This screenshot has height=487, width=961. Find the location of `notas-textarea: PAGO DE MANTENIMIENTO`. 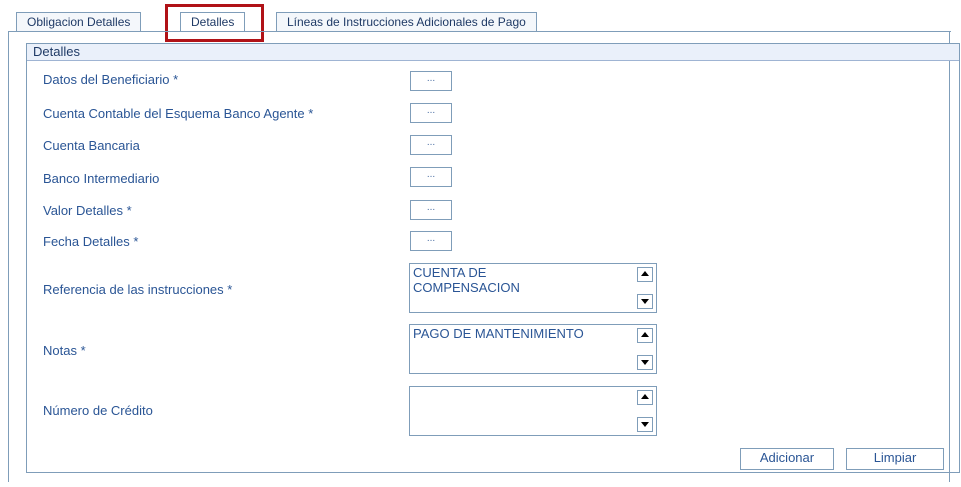

notas-textarea: PAGO DE MANTENIMIENTO is located at coordinates (533, 349).